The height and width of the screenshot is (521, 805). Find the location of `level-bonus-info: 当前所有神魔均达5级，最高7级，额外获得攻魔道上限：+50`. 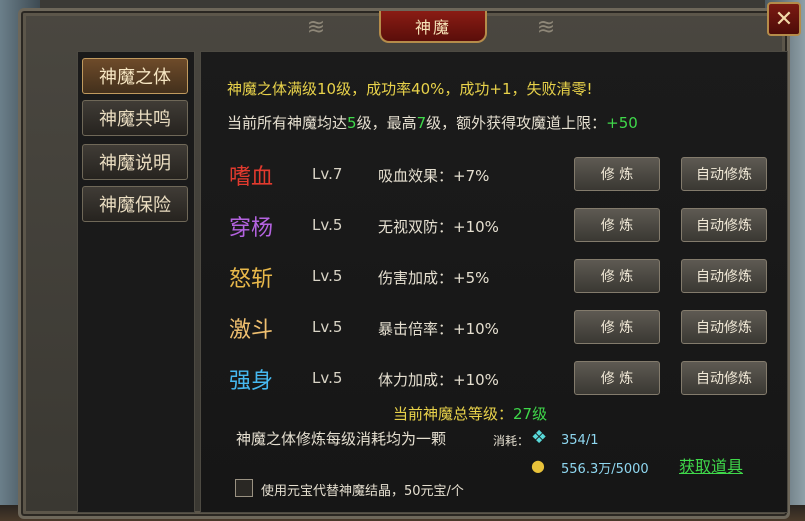

level-bonus-info: 当前所有神魔均达5级，最高7级，额外获得攻魔道上限：+50 is located at coordinates (432, 122).